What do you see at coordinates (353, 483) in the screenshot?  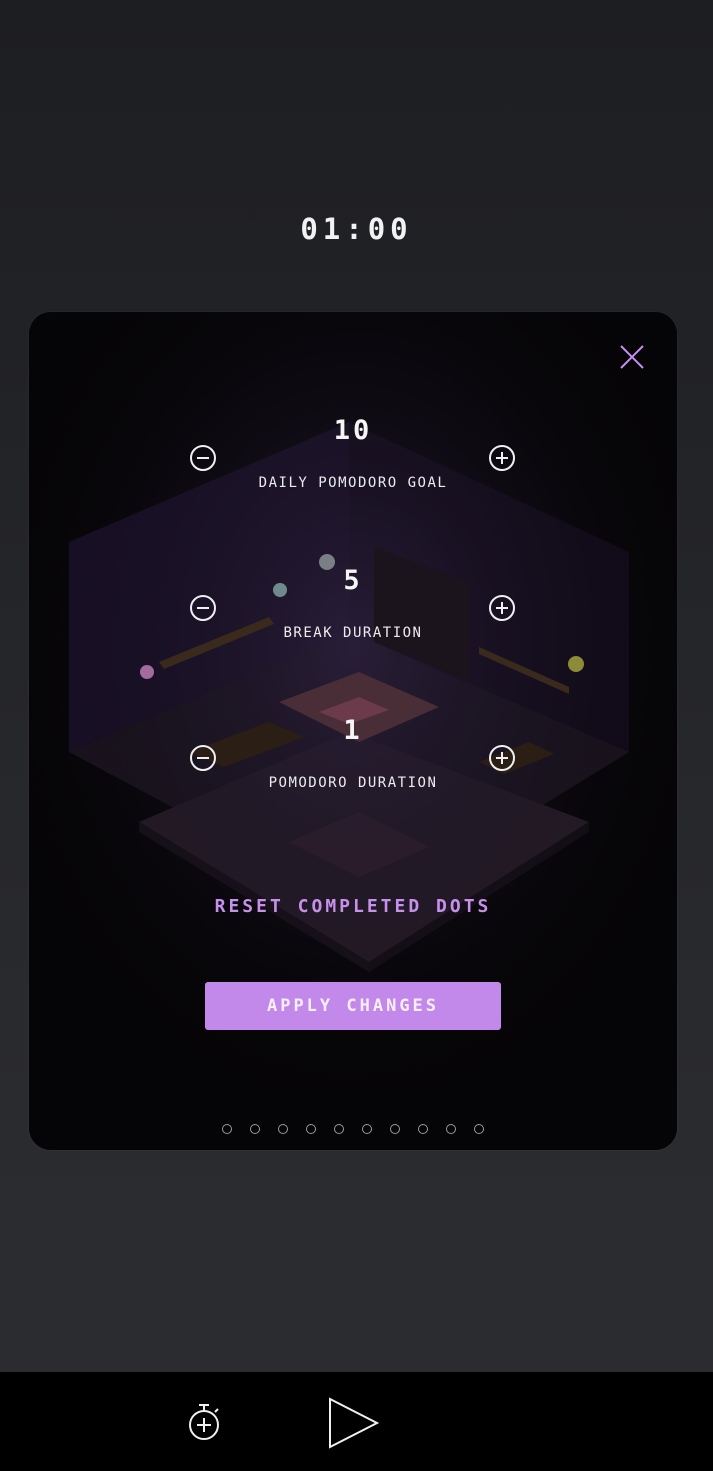 I see `setting-label: DAILY POMODORO GOAL` at bounding box center [353, 483].